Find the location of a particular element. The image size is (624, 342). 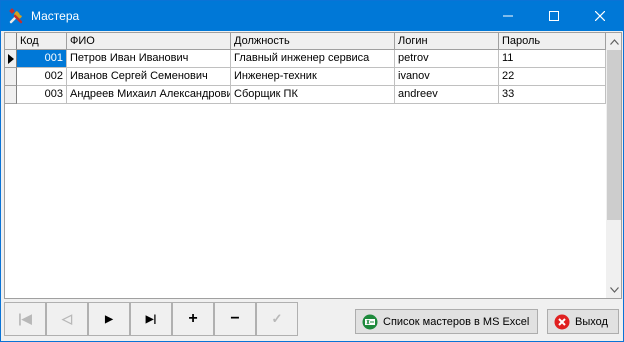

nav-delete-button: − is located at coordinates (235, 319).